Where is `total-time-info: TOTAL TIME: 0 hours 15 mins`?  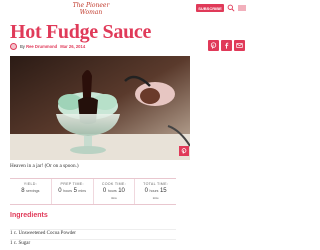
total-time-info: TOTAL TIME: 0 hours 15 mins is located at coordinates (155, 191).